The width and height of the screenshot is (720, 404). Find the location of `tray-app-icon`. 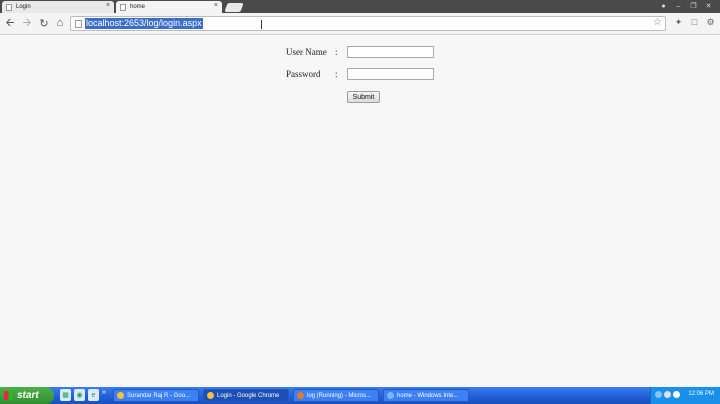

tray-app-icon is located at coordinates (676, 394).